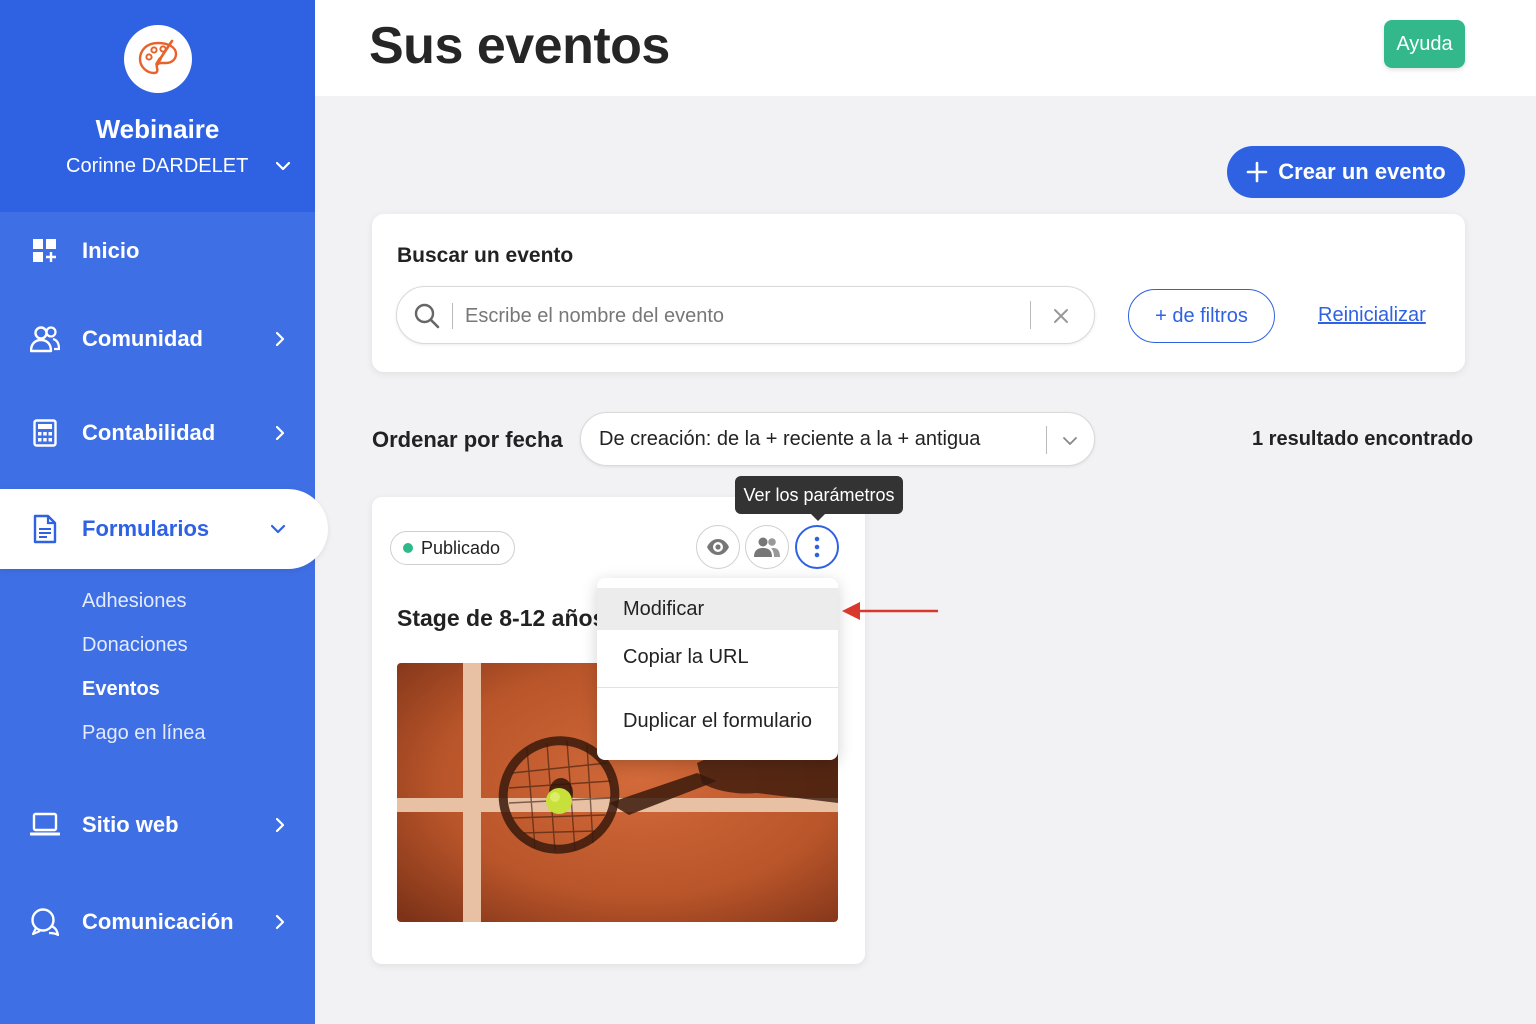 The image size is (1536, 1024). What do you see at coordinates (135, 645) in the screenshot?
I see `subnav-item-donaciones: Donaciones` at bounding box center [135, 645].